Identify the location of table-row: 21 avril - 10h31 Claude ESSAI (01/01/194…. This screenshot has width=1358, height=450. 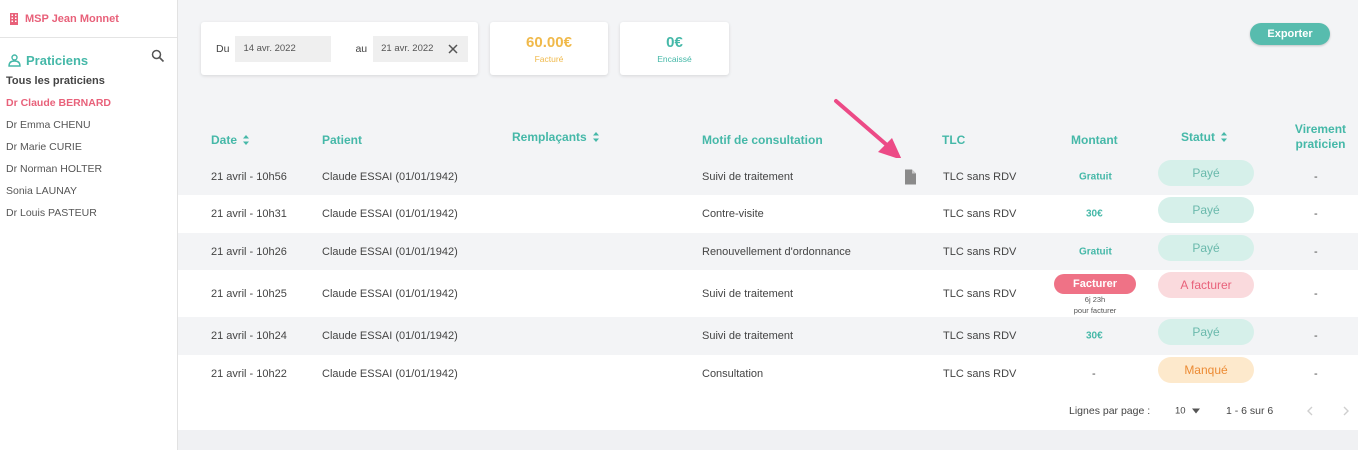
(768, 214).